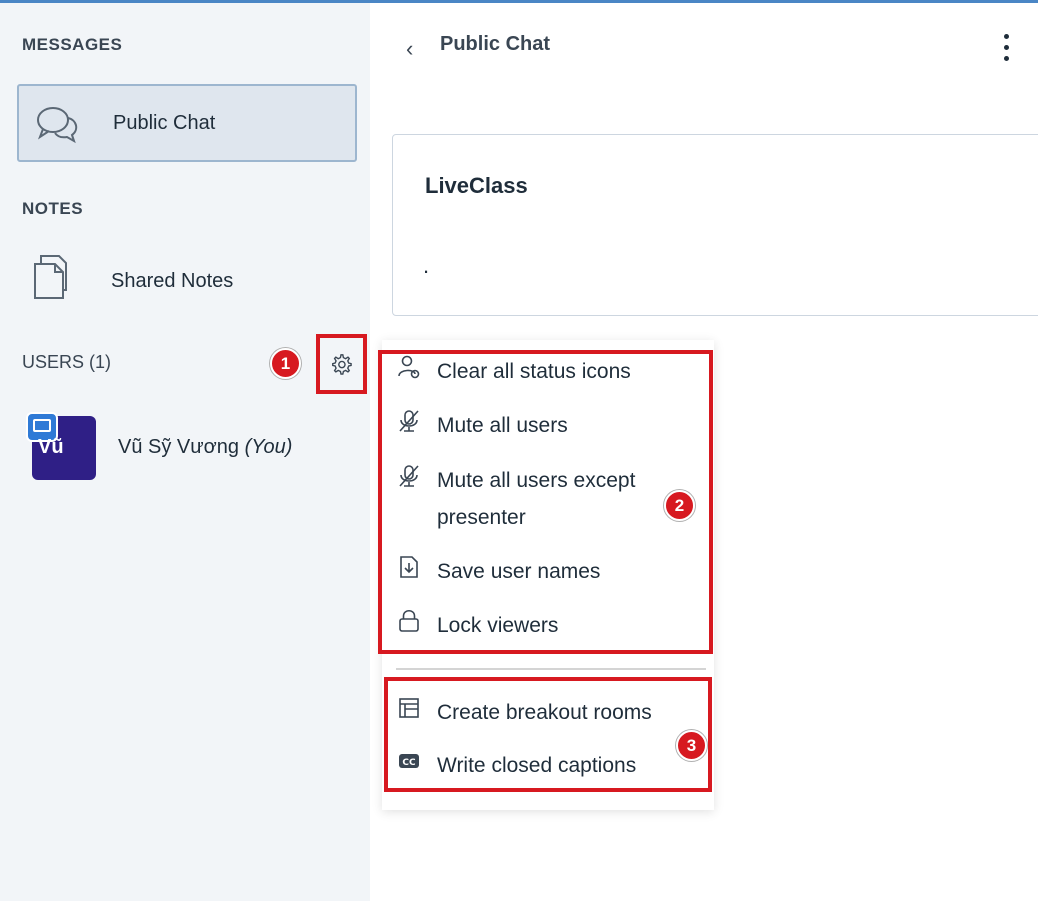 This screenshot has width=1038, height=901. What do you see at coordinates (495, 44) in the screenshot?
I see `chat-title: Public Chat` at bounding box center [495, 44].